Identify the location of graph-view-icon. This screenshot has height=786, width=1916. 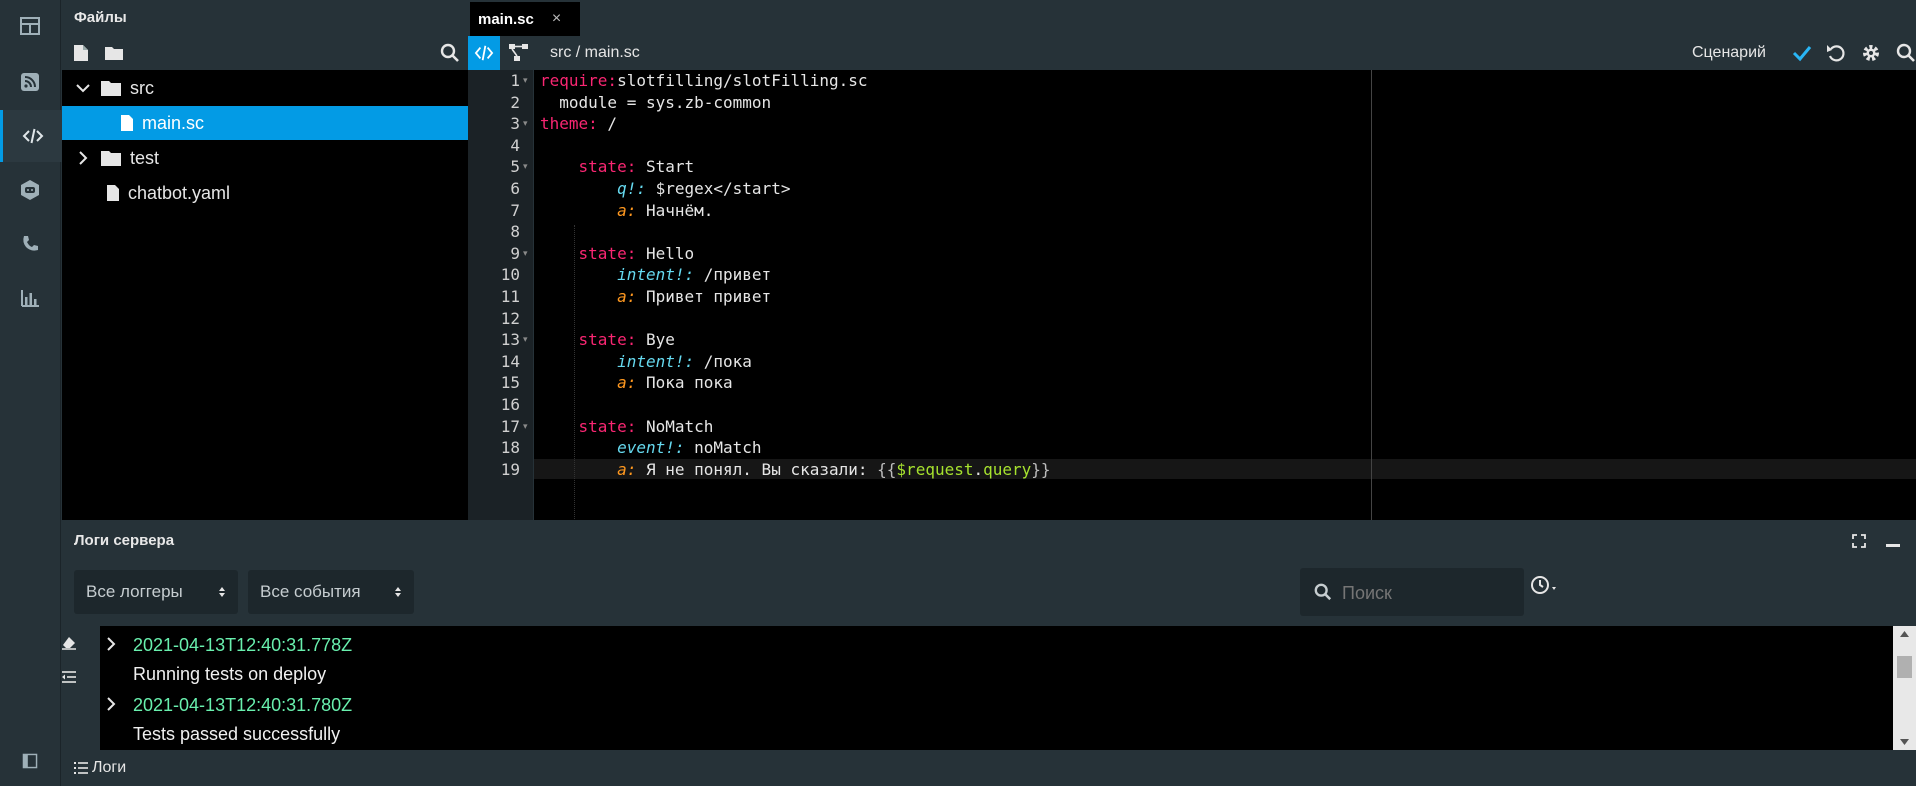
(519, 55).